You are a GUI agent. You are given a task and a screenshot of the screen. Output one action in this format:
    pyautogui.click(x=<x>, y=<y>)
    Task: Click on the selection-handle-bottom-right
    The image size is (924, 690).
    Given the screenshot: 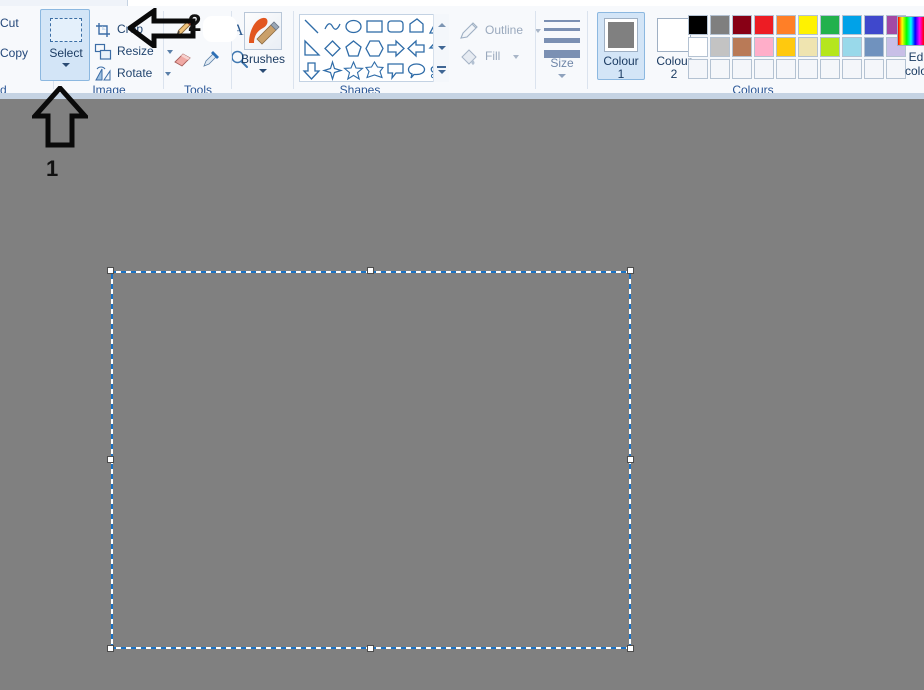 What is the action you would take?
    pyautogui.click(x=630, y=648)
    